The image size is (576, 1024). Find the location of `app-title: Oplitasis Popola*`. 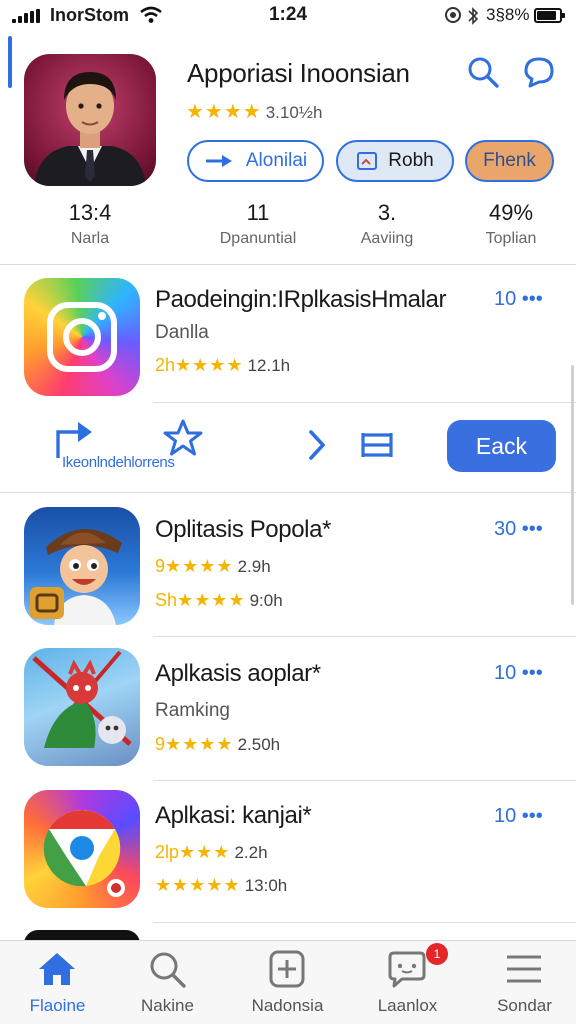

app-title: Oplitasis Popola* is located at coordinates (243, 529).